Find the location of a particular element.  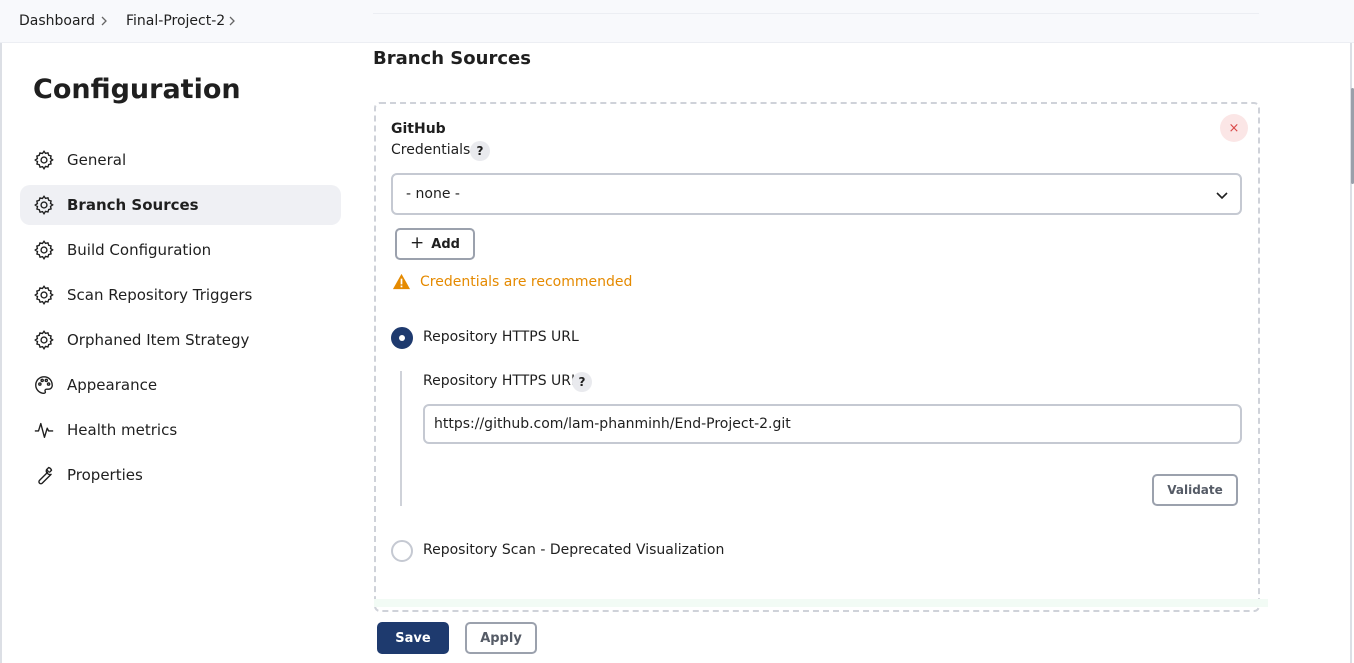

add-credentials-button: + Add is located at coordinates (435, 244).